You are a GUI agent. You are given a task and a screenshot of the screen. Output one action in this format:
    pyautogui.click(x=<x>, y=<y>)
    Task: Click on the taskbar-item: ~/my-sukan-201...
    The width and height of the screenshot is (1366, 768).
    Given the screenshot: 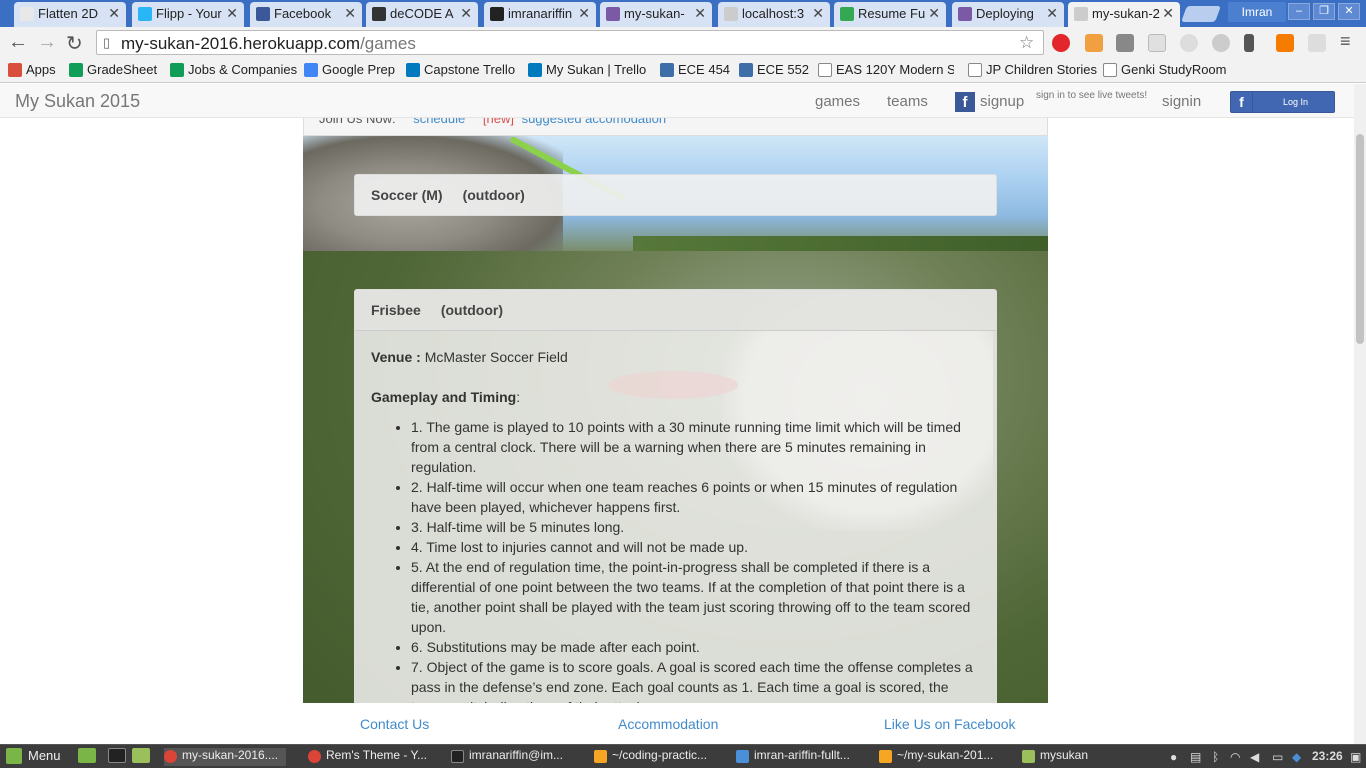 What is the action you would take?
    pyautogui.click(x=936, y=755)
    